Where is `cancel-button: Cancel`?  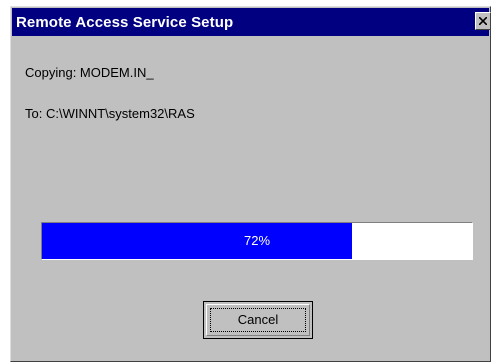
cancel-button: Cancel is located at coordinates (258, 320).